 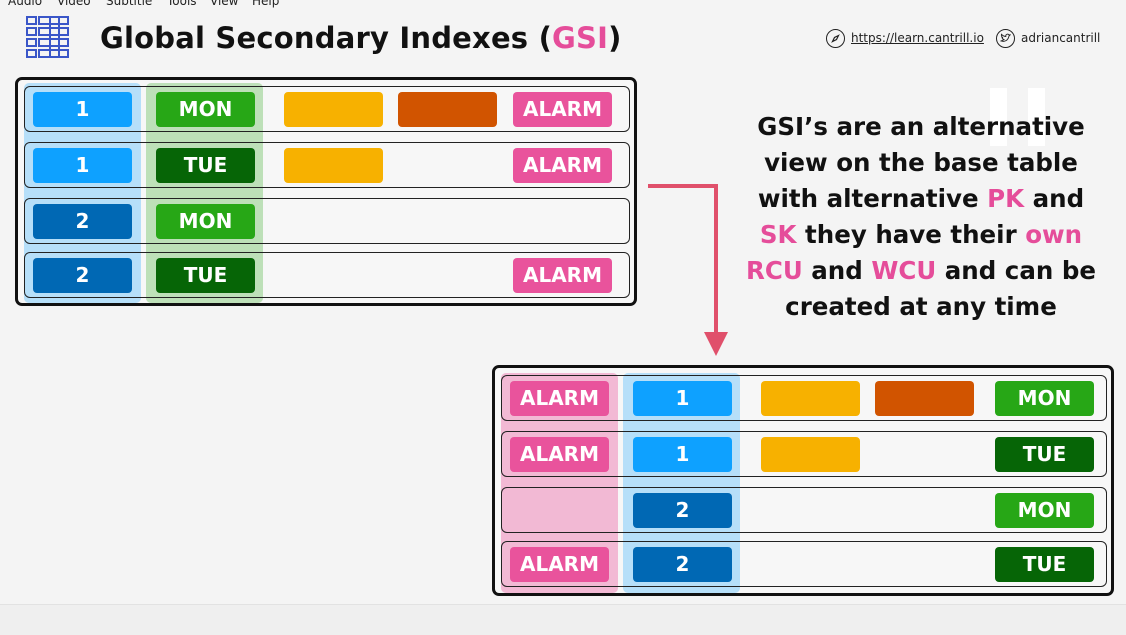 I want to click on menu-help: Help, so click(x=265, y=4).